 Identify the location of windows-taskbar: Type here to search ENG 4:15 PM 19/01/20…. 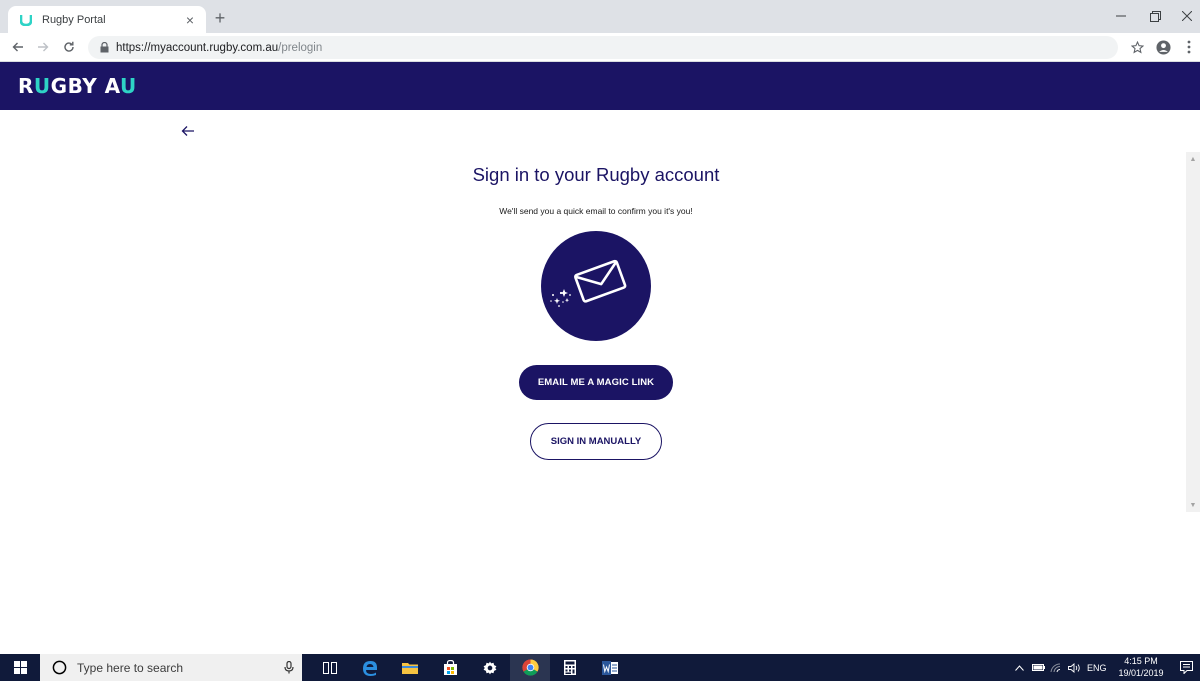
(600, 667).